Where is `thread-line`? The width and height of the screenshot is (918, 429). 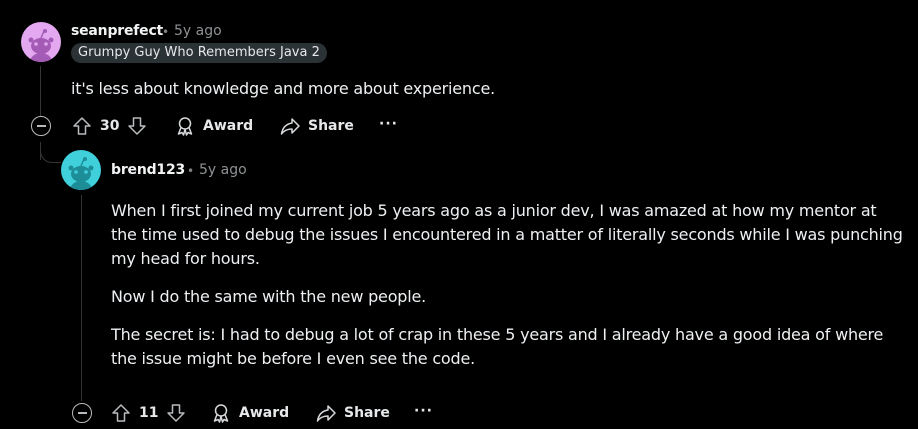
thread-line is located at coordinates (40, 91).